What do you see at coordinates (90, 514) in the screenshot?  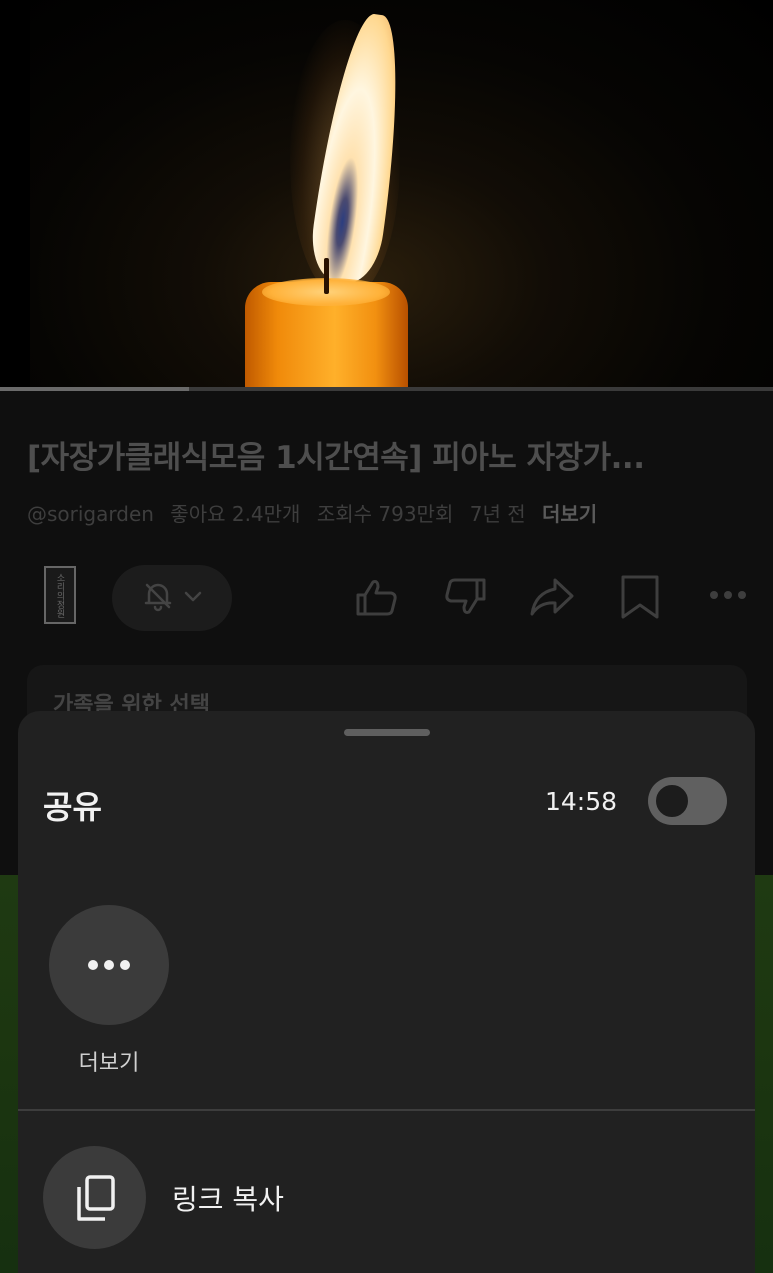 I see `channel-handle: @sorigarden` at bounding box center [90, 514].